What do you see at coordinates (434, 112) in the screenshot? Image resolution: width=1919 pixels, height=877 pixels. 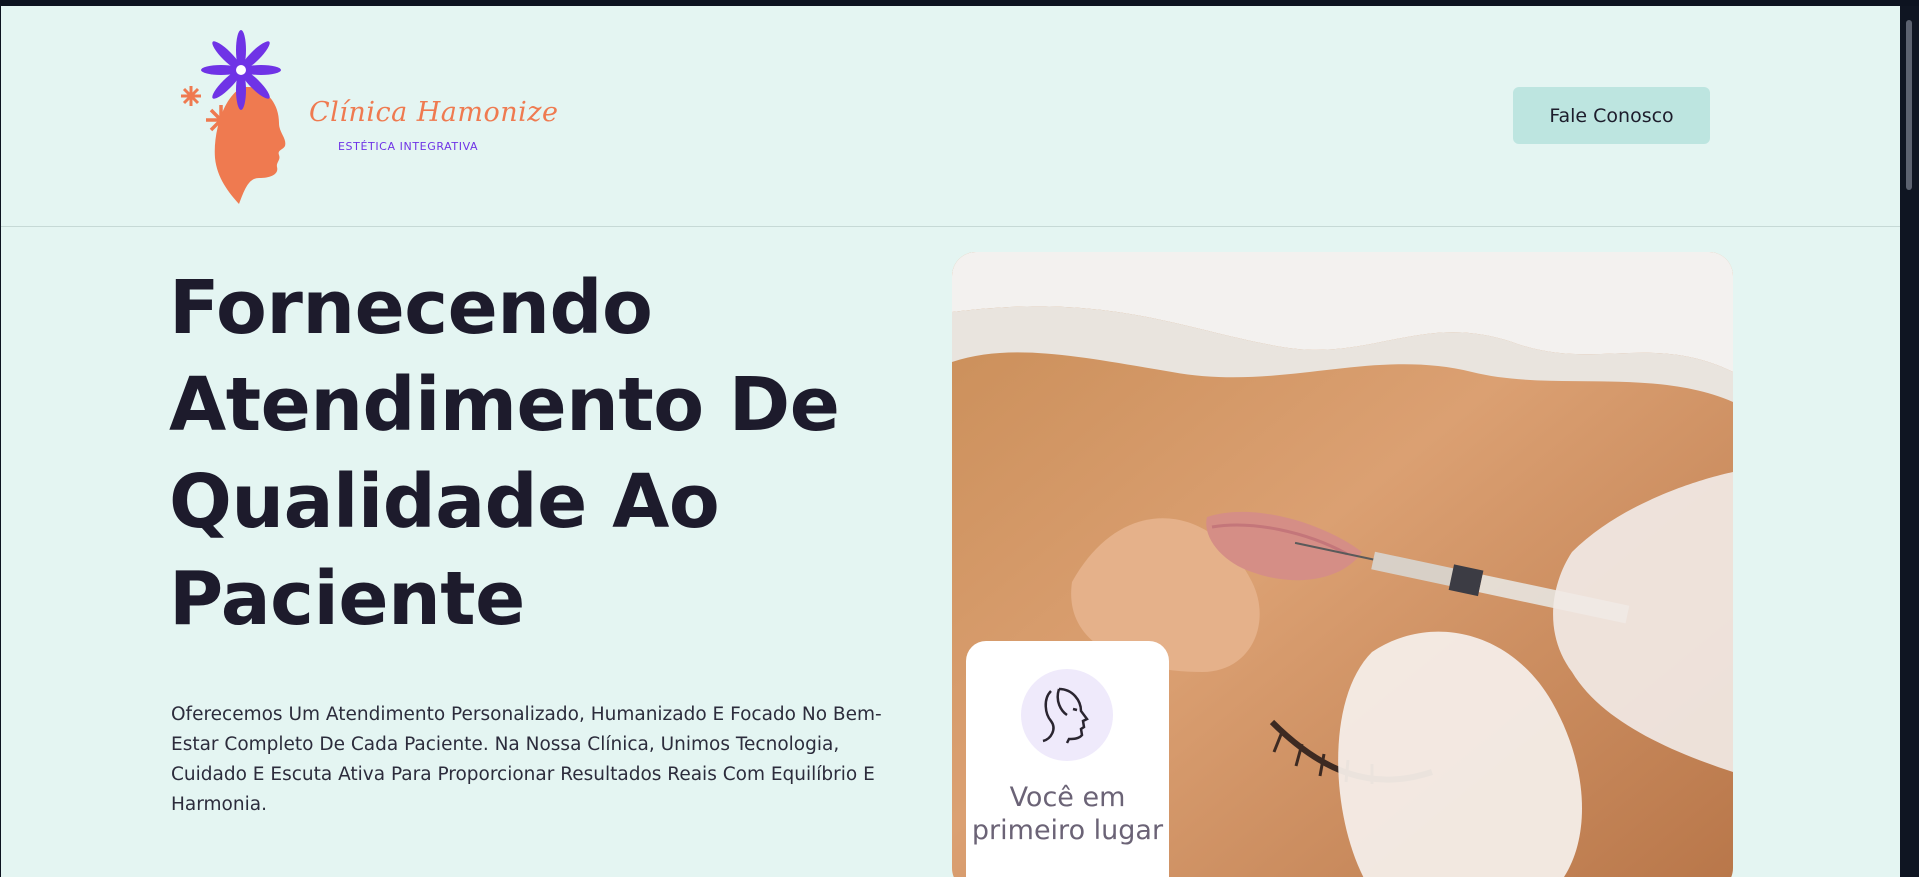 I see `brand-name: Clínica Hamonize` at bounding box center [434, 112].